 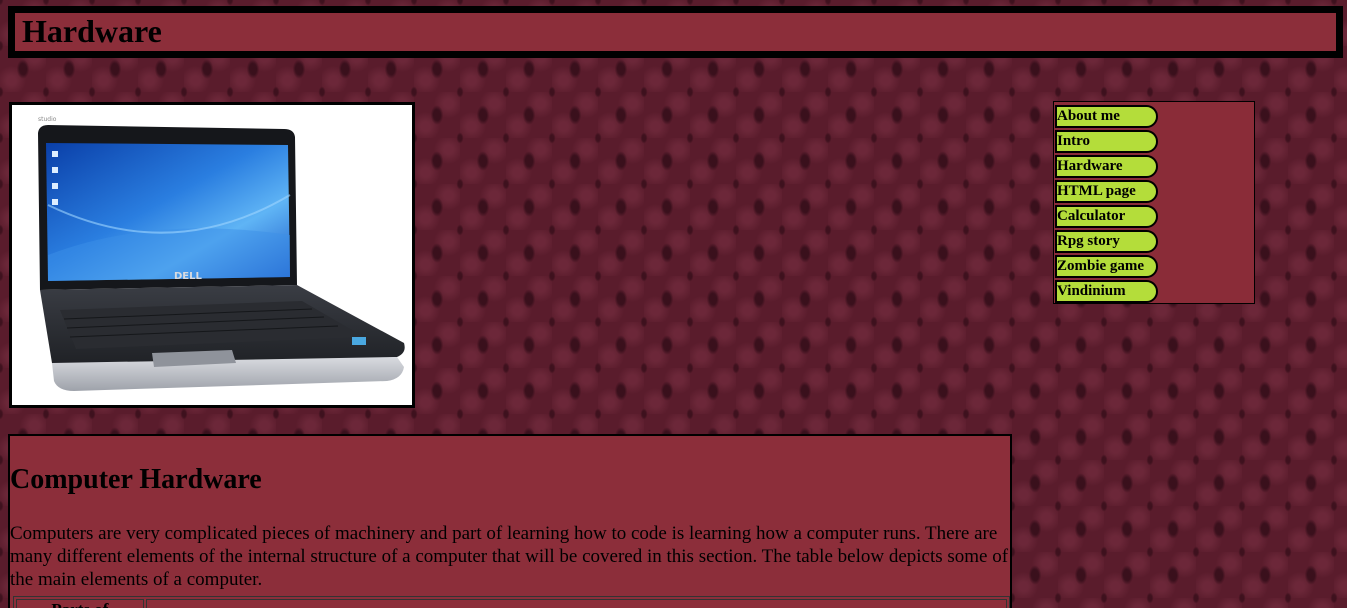 What do you see at coordinates (80, 603) in the screenshot?
I see `table-header-parts: Parts of` at bounding box center [80, 603].